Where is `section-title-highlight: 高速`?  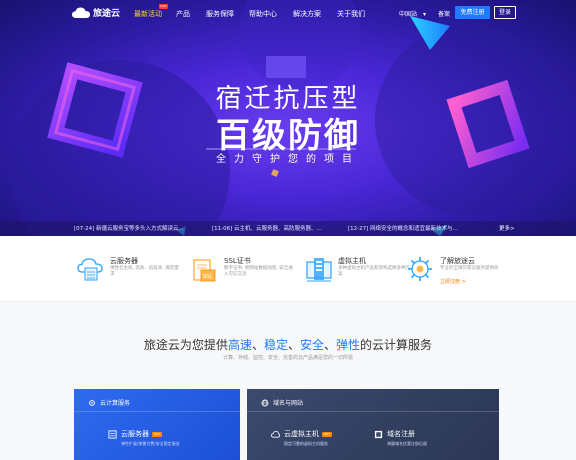
section-title-highlight: 高速 is located at coordinates (239, 345).